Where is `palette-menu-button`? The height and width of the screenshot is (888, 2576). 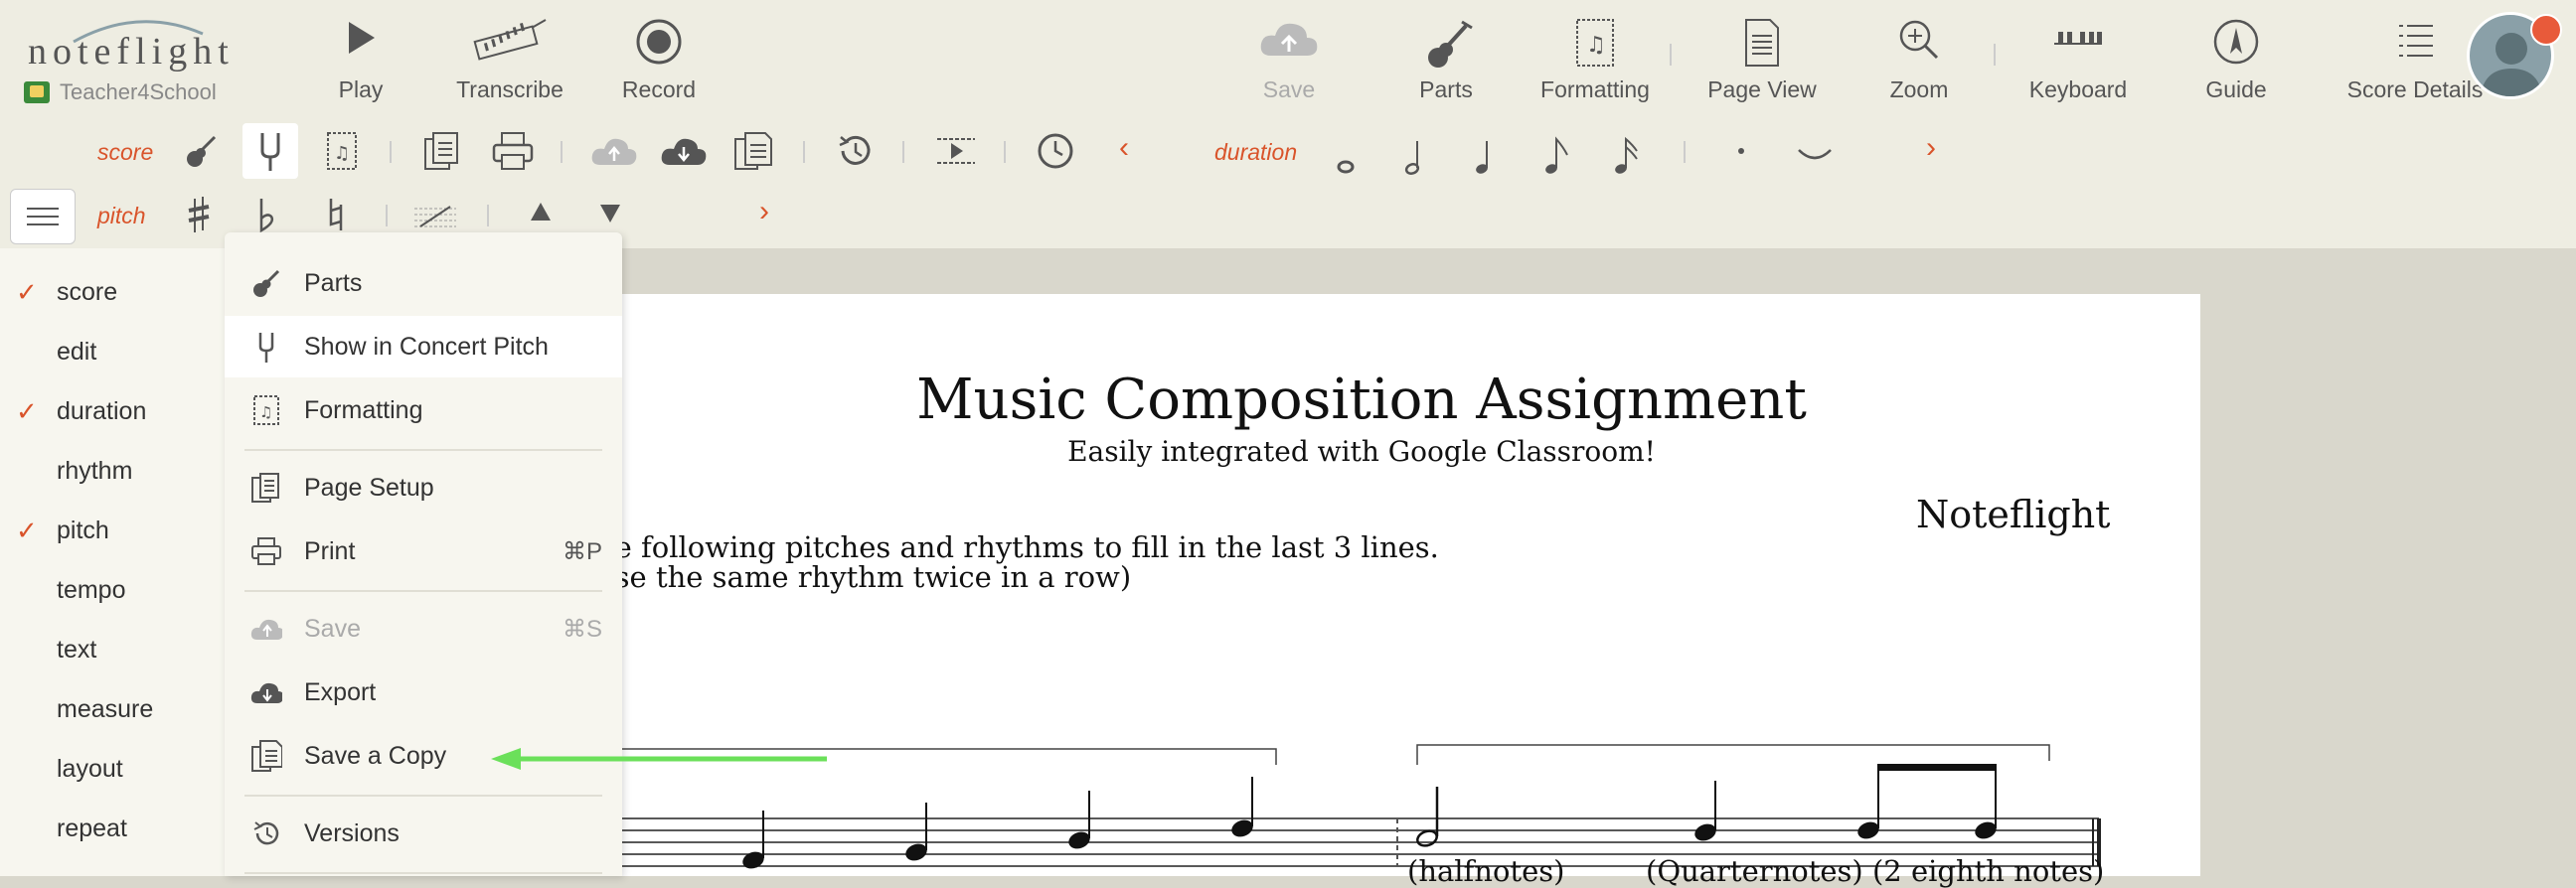
palette-menu-button is located at coordinates (43, 216).